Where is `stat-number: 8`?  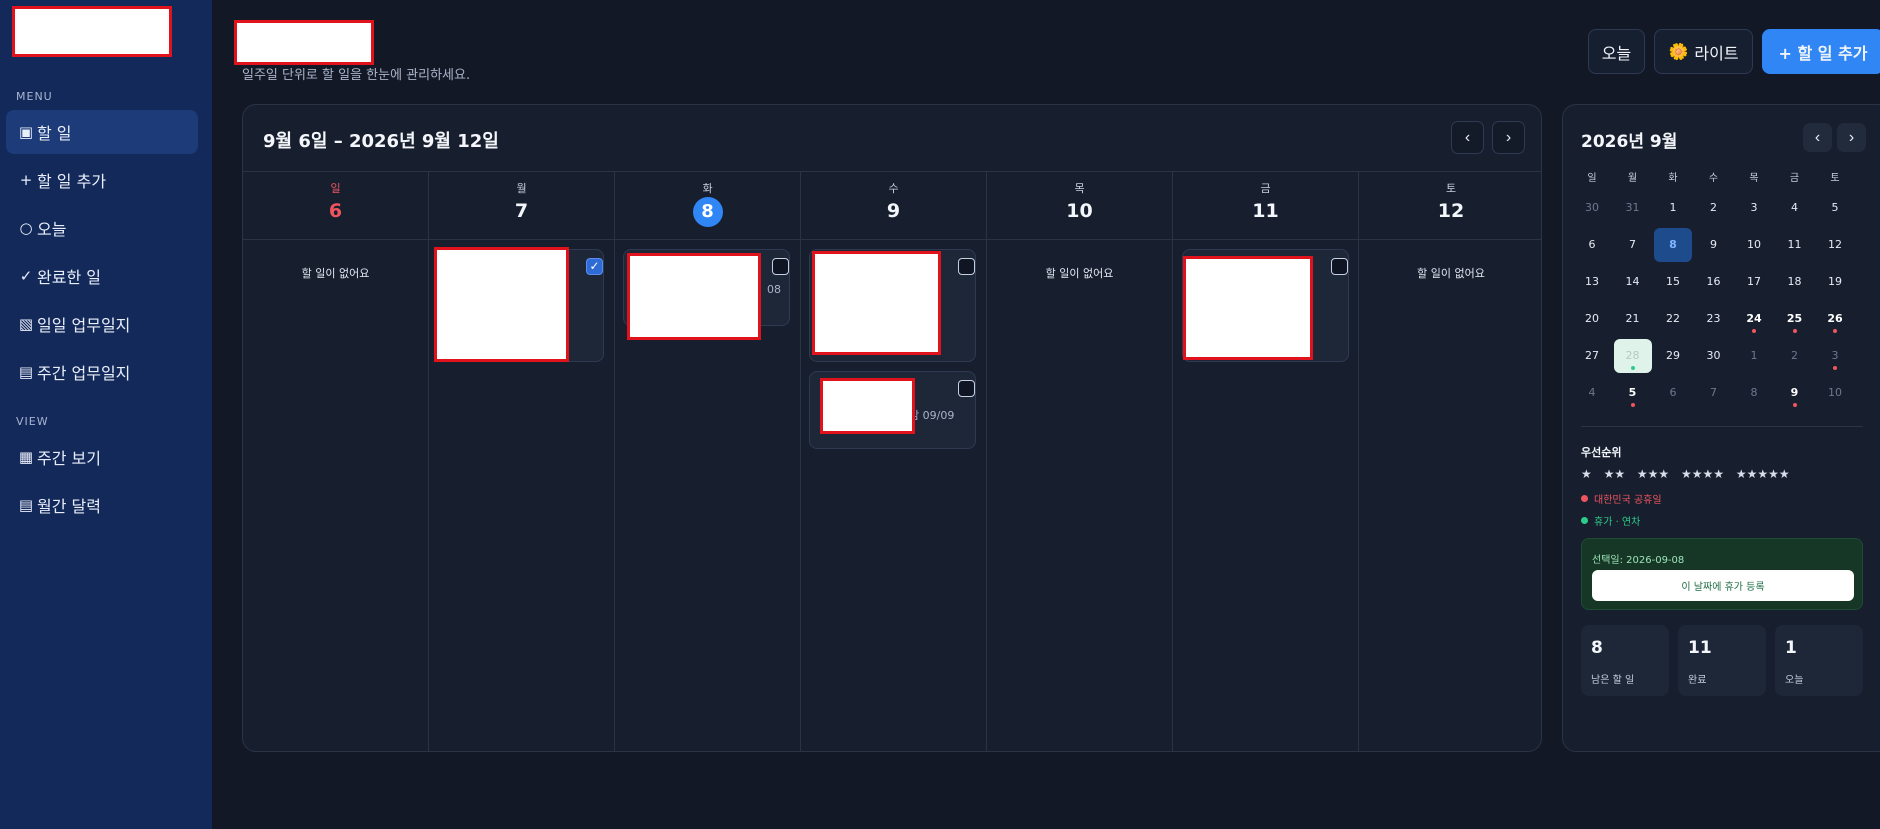
stat-number: 8 is located at coordinates (1597, 648).